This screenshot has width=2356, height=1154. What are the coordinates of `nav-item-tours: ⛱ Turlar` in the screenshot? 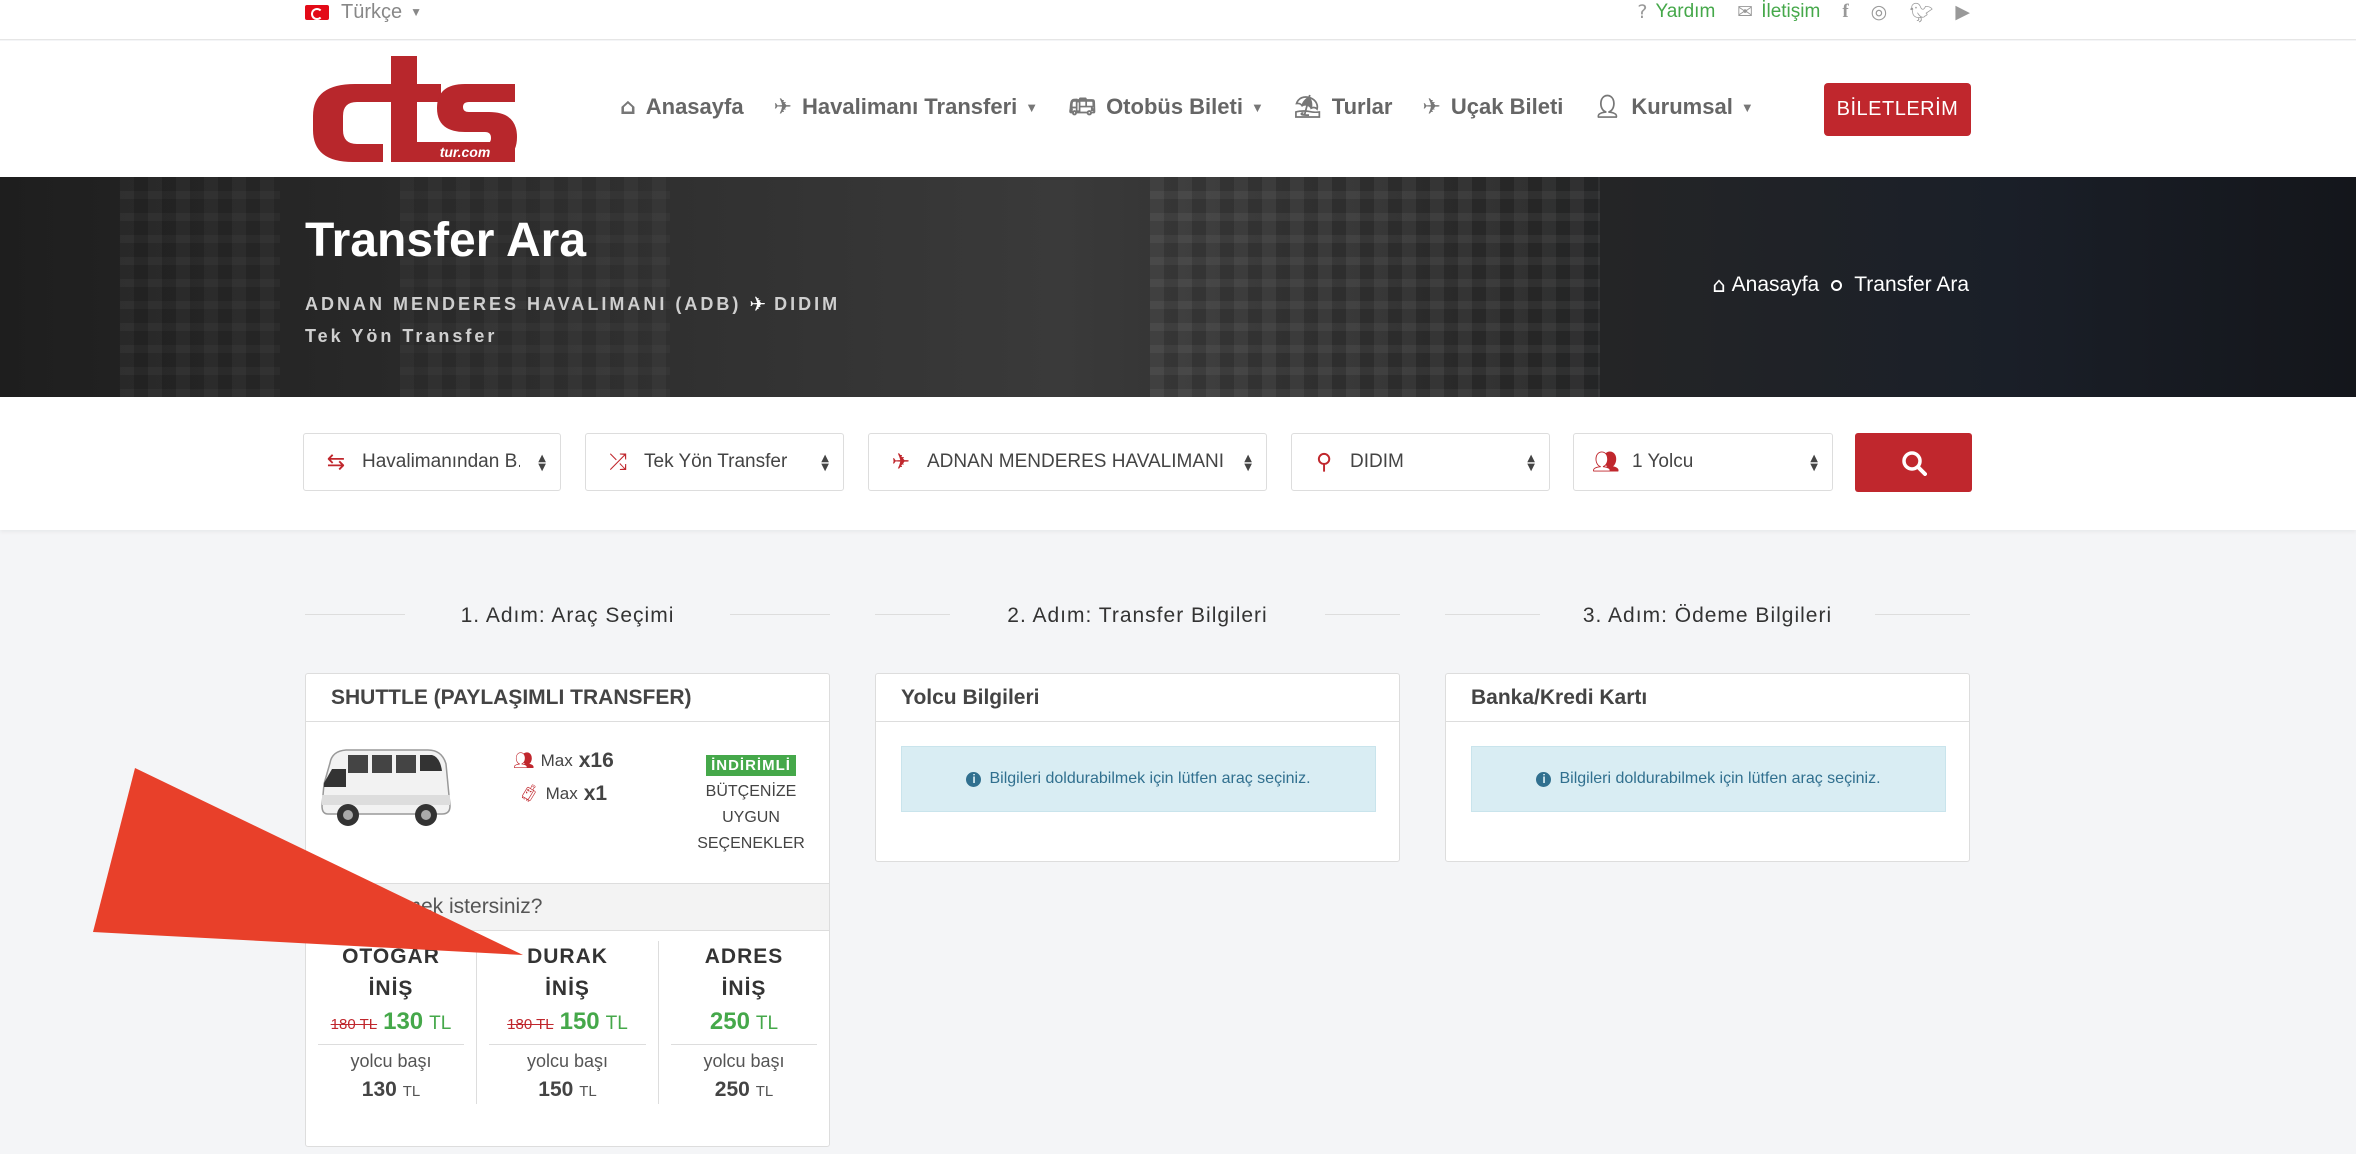 It's located at (1343, 107).